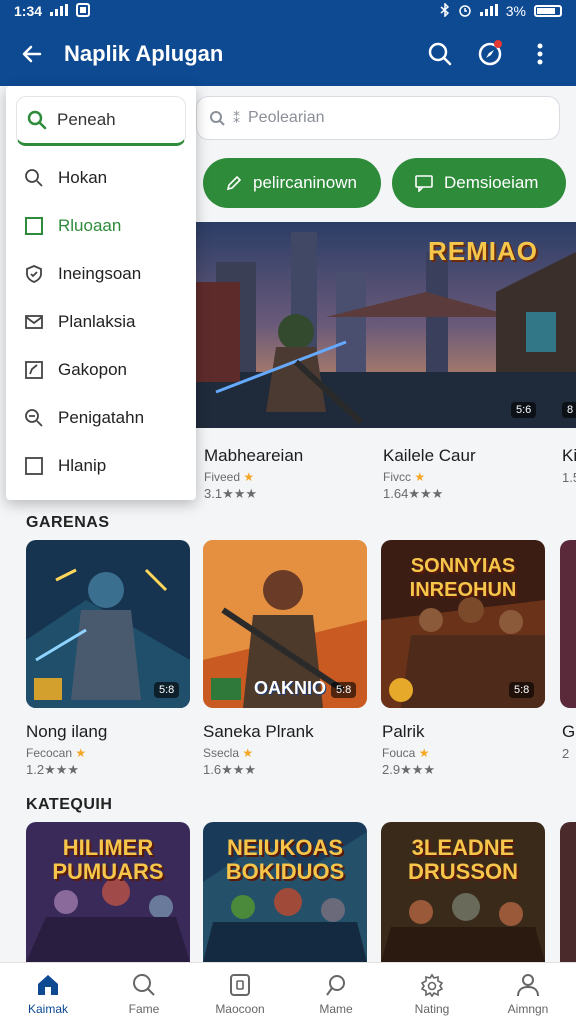 The height and width of the screenshot is (1024, 576). I want to click on nav-label: Aimngn, so click(528, 1008).